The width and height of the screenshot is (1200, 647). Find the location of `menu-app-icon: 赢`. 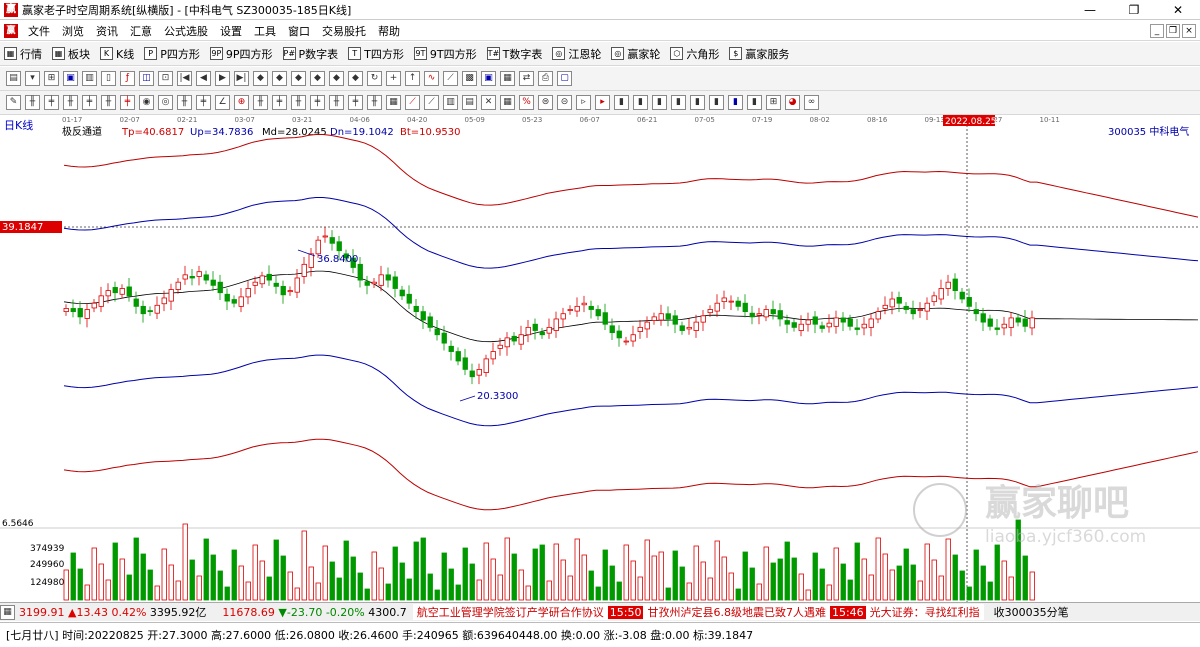

menu-app-icon: 赢 is located at coordinates (11, 30).